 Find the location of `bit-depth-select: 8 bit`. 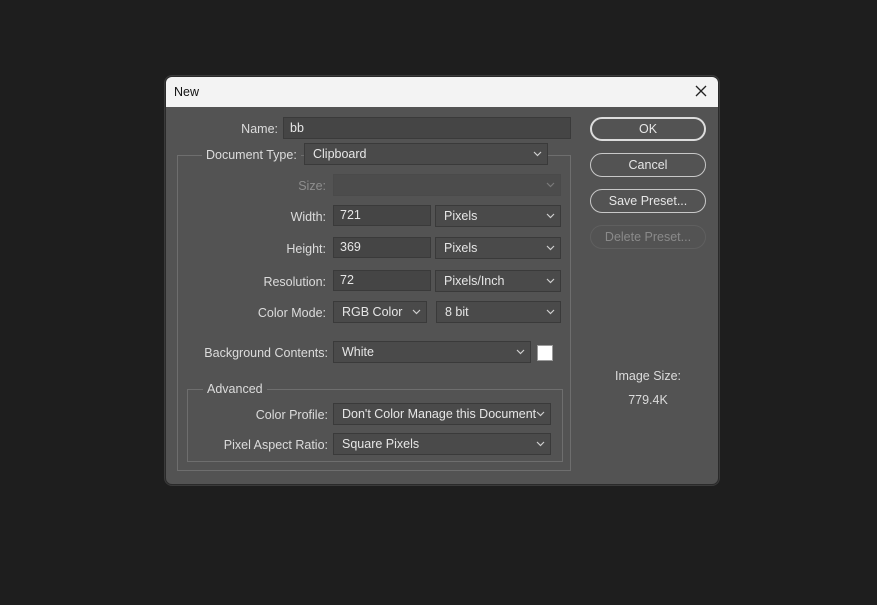

bit-depth-select: 8 bit is located at coordinates (498, 312).